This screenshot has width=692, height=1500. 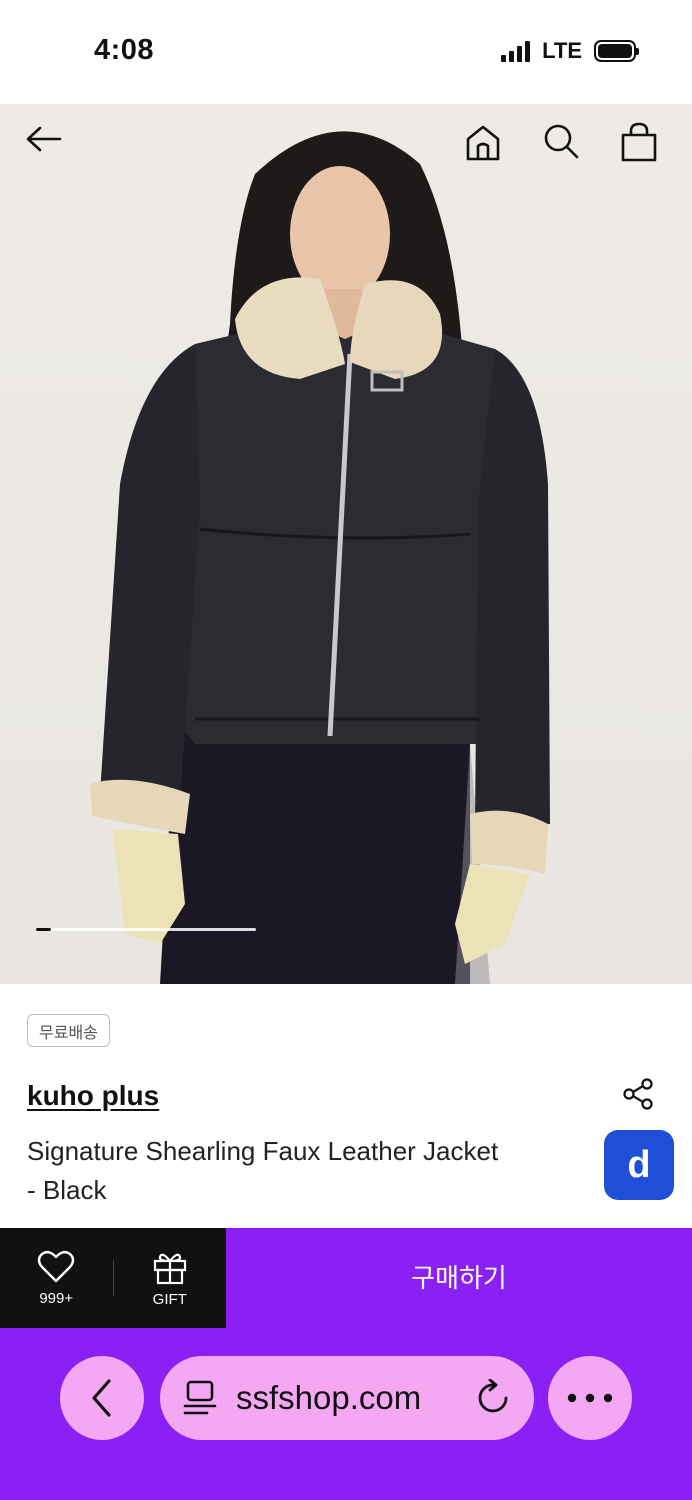 What do you see at coordinates (639, 142) in the screenshot?
I see `shopping-bag-icon` at bounding box center [639, 142].